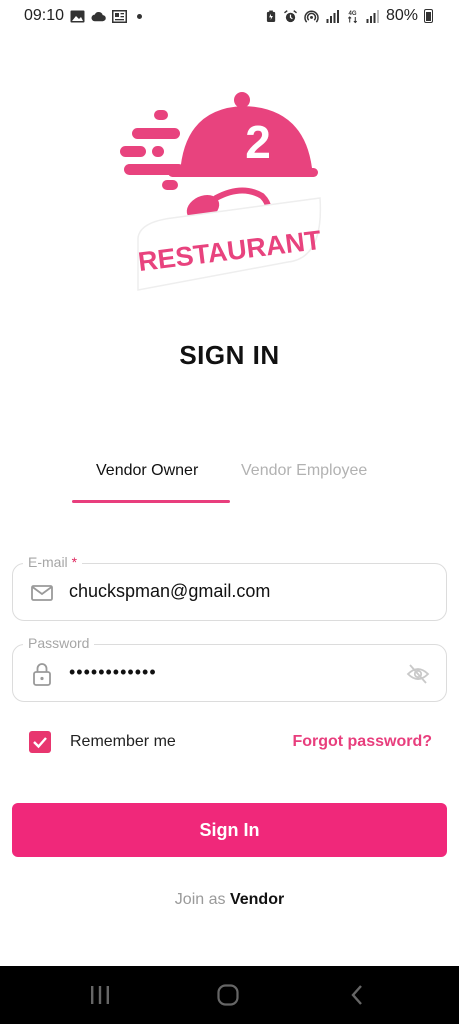  Describe the element at coordinates (200, 899) in the screenshot. I see `join-prefix: Join as` at that location.